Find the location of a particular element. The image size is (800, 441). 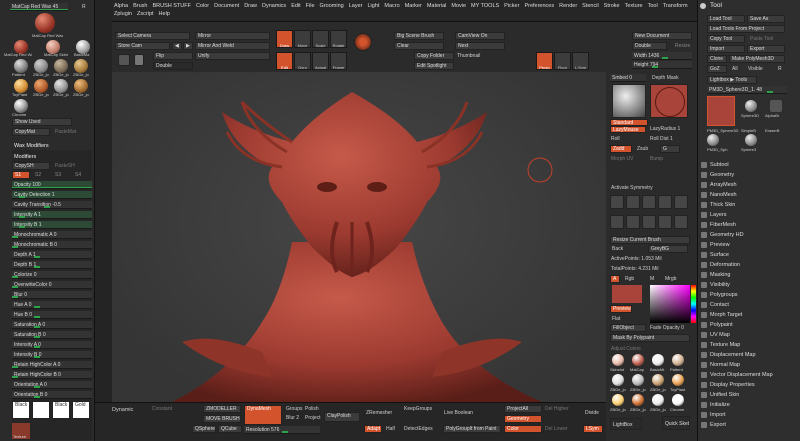

color-cell: Black is located at coordinates (21, 410).